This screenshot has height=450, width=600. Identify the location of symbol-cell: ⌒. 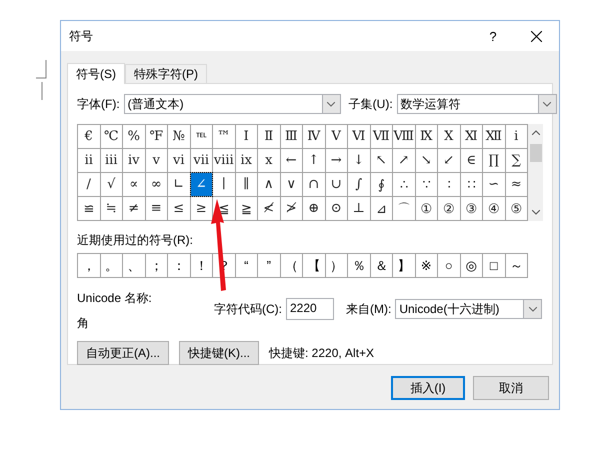
(403, 208).